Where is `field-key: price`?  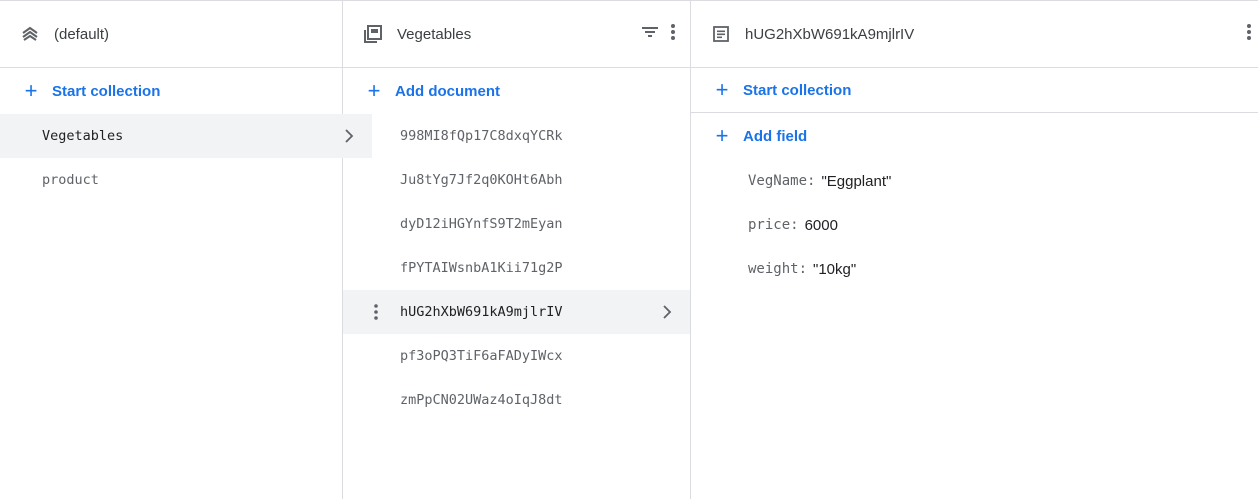
field-key: price is located at coordinates (769, 225).